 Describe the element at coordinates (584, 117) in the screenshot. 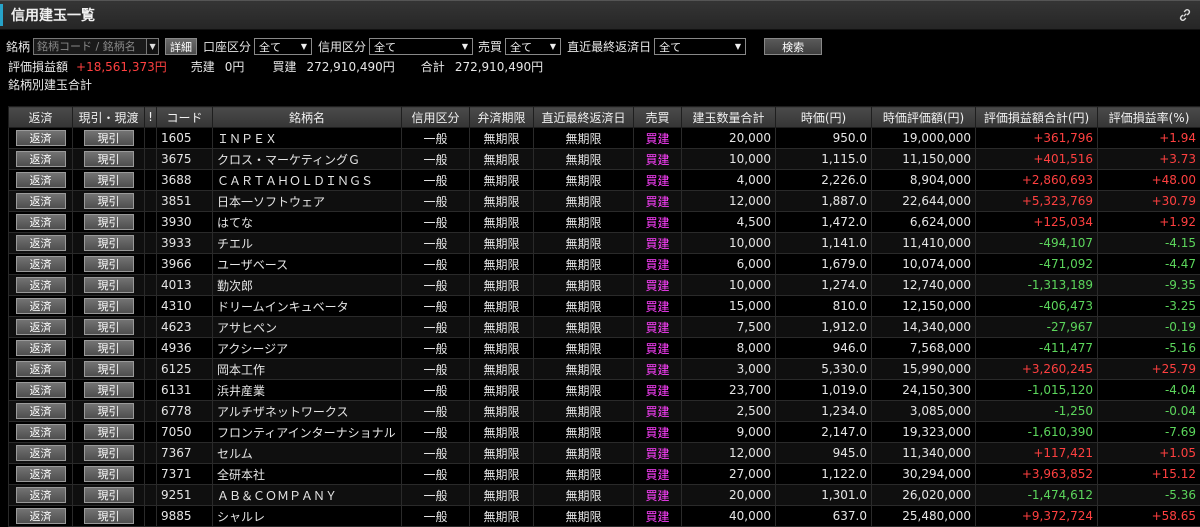

I see `col-header-due: 直近最終返済日` at that location.